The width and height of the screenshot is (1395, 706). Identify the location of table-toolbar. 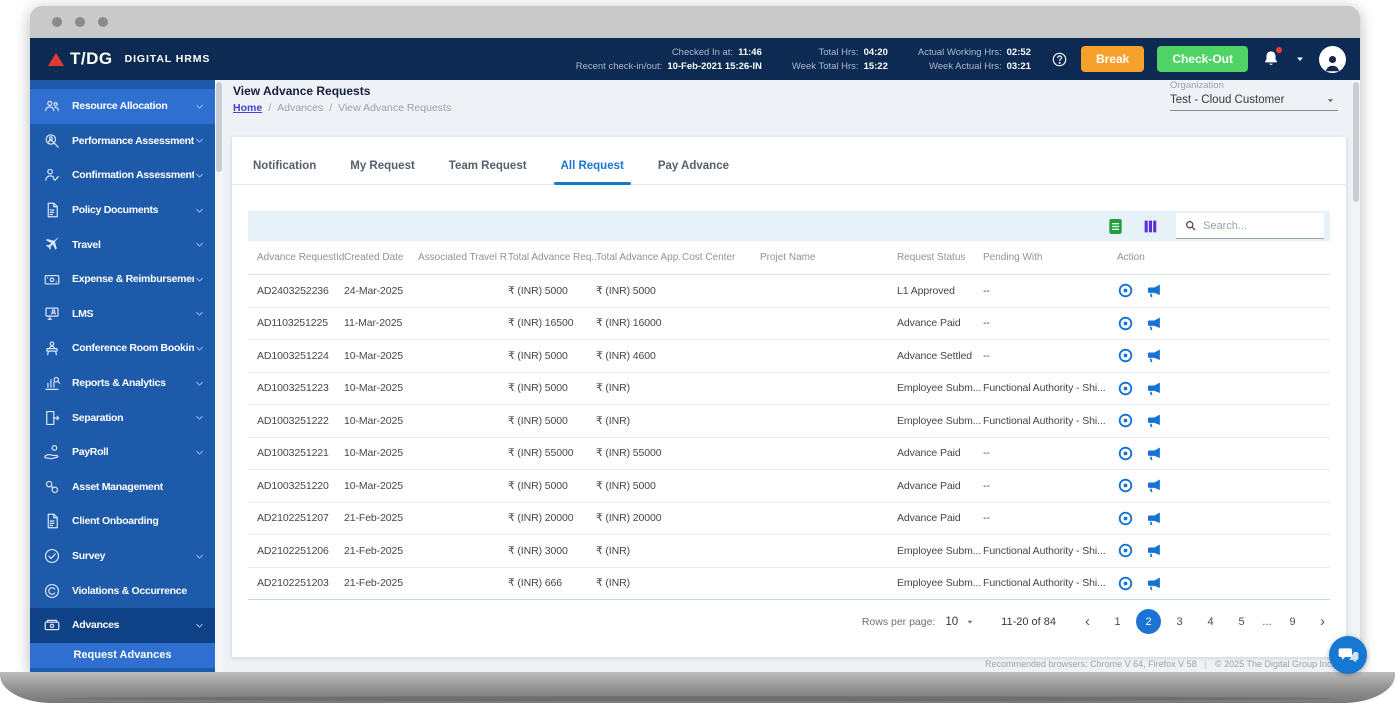
(789, 226).